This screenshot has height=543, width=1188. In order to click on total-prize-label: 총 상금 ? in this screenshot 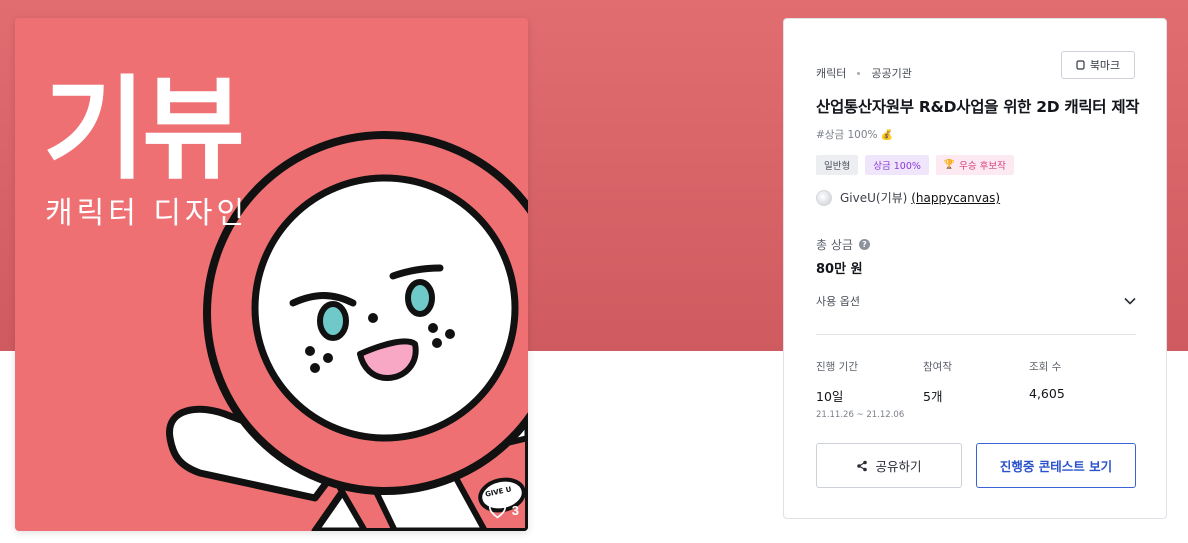, I will do `click(843, 244)`.